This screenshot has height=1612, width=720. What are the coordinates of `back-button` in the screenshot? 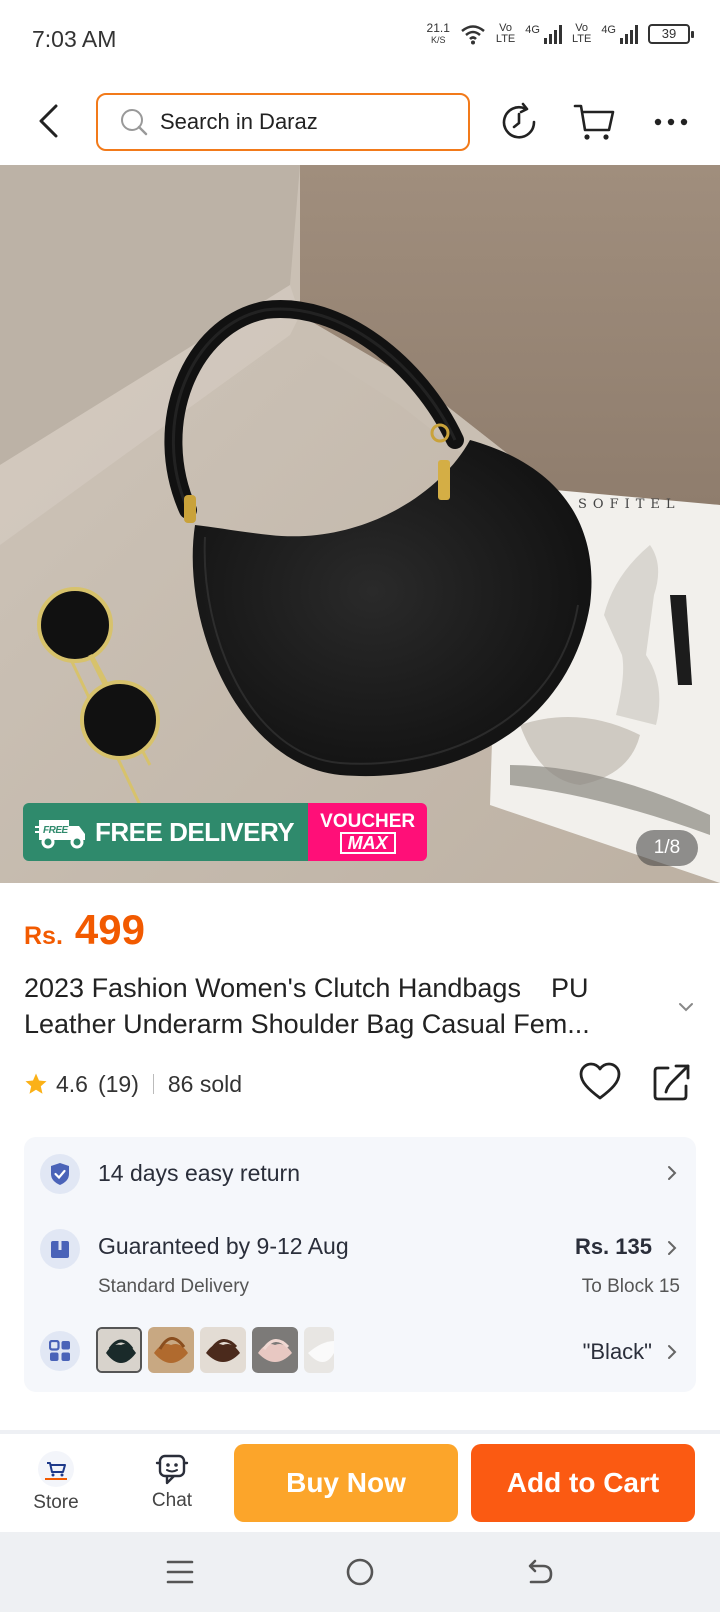 It's located at (48, 121).